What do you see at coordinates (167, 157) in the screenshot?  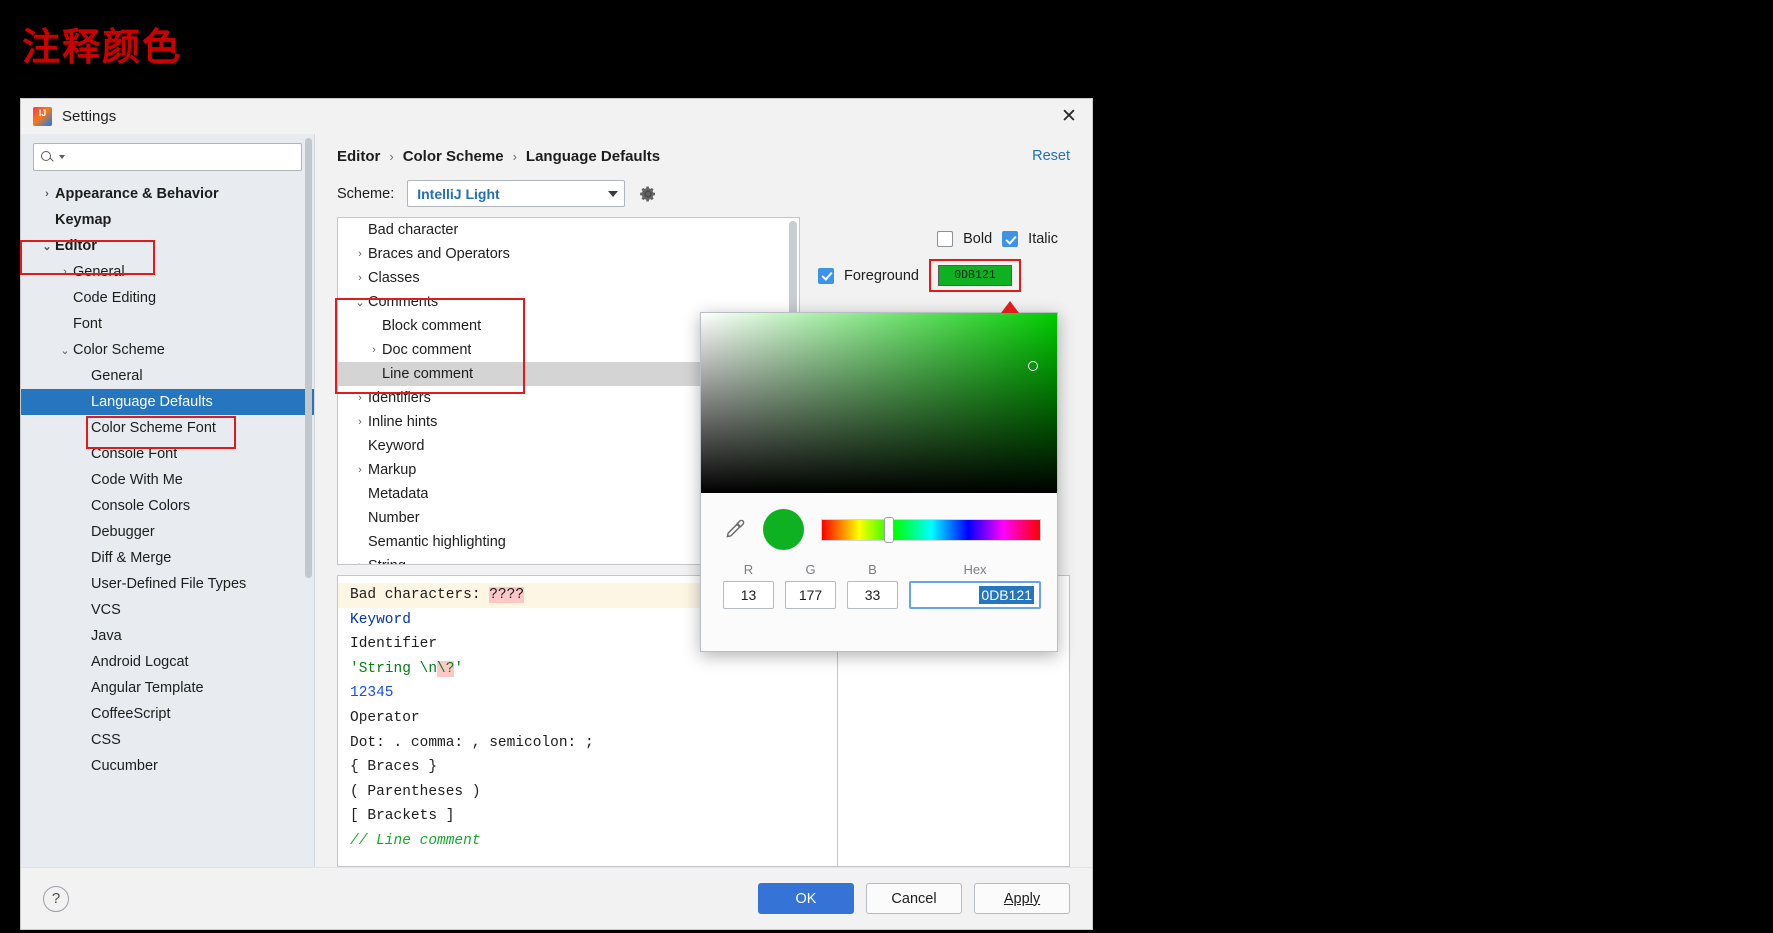 I see `search-input` at bounding box center [167, 157].